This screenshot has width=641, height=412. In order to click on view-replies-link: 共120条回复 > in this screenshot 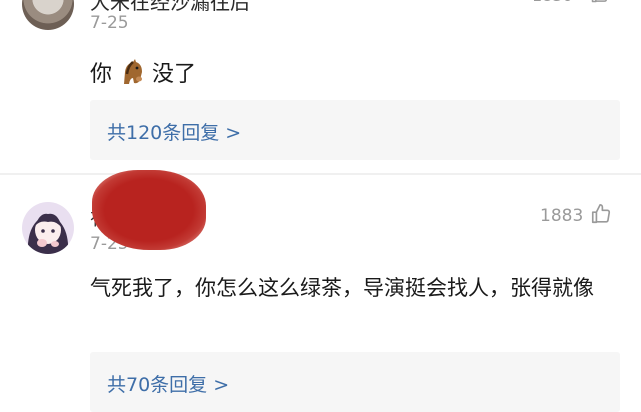, I will do `click(174, 131)`.